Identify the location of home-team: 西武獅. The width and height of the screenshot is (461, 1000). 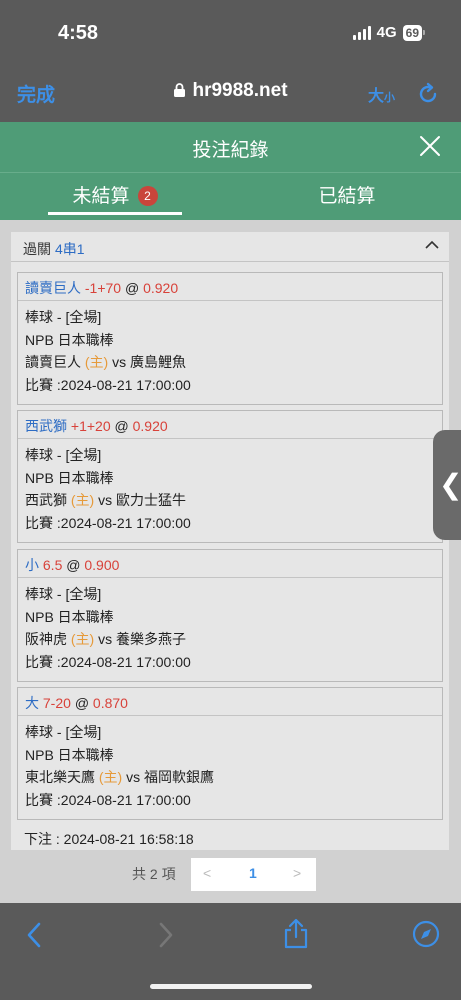
(46, 500).